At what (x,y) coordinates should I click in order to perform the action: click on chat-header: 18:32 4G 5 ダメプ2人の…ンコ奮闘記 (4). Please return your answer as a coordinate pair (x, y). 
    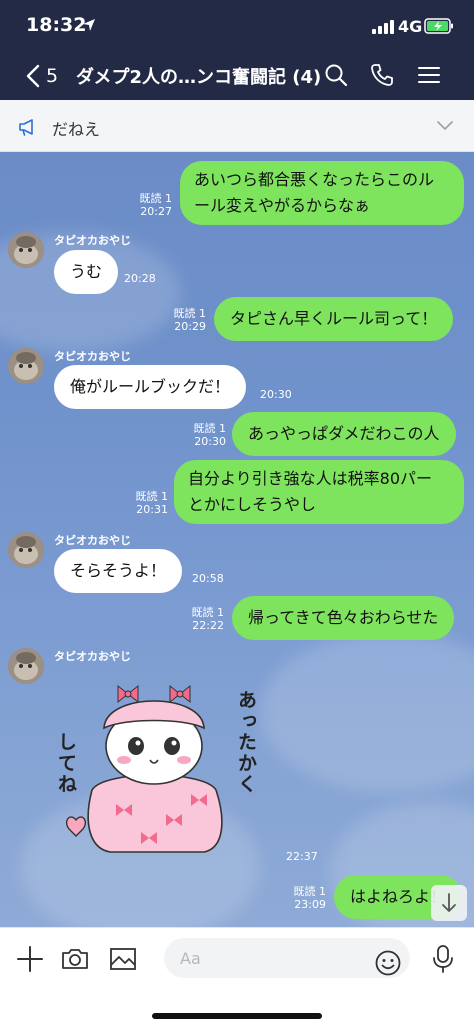
    Looking at the image, I should click on (237, 50).